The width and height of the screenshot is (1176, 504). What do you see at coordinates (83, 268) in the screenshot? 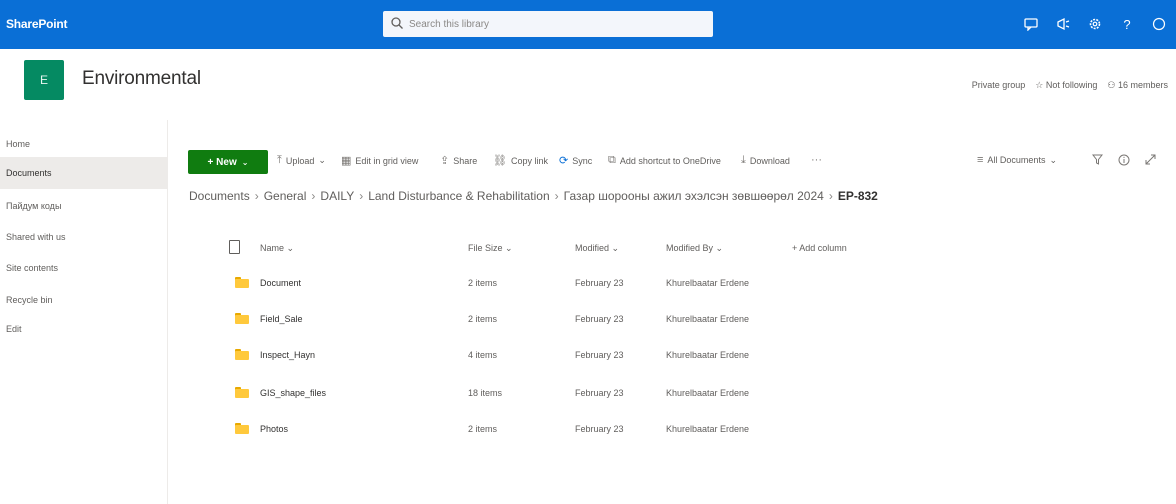
I see `nav-item-site-contents: Site contents` at bounding box center [83, 268].